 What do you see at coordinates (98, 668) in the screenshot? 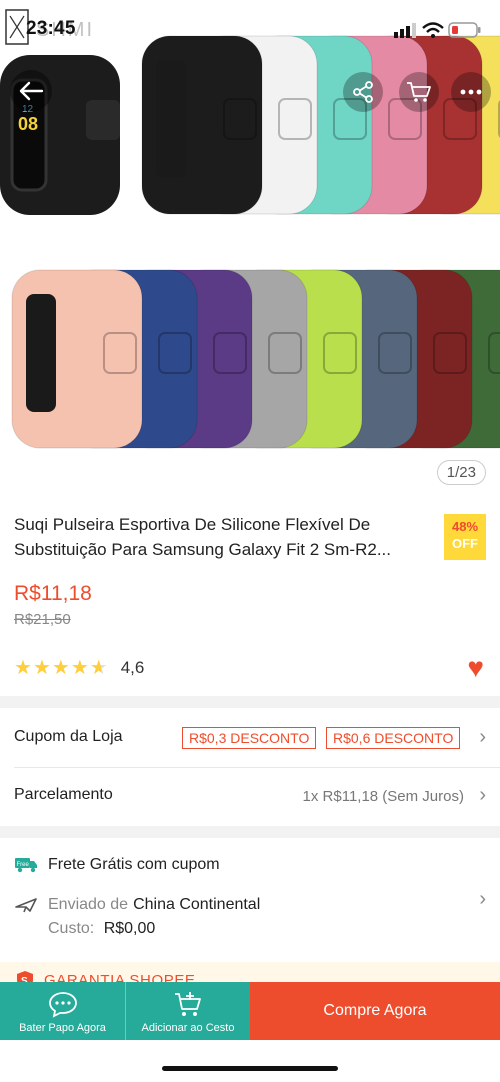
I see `half-star-icon: ★` at bounding box center [98, 668].